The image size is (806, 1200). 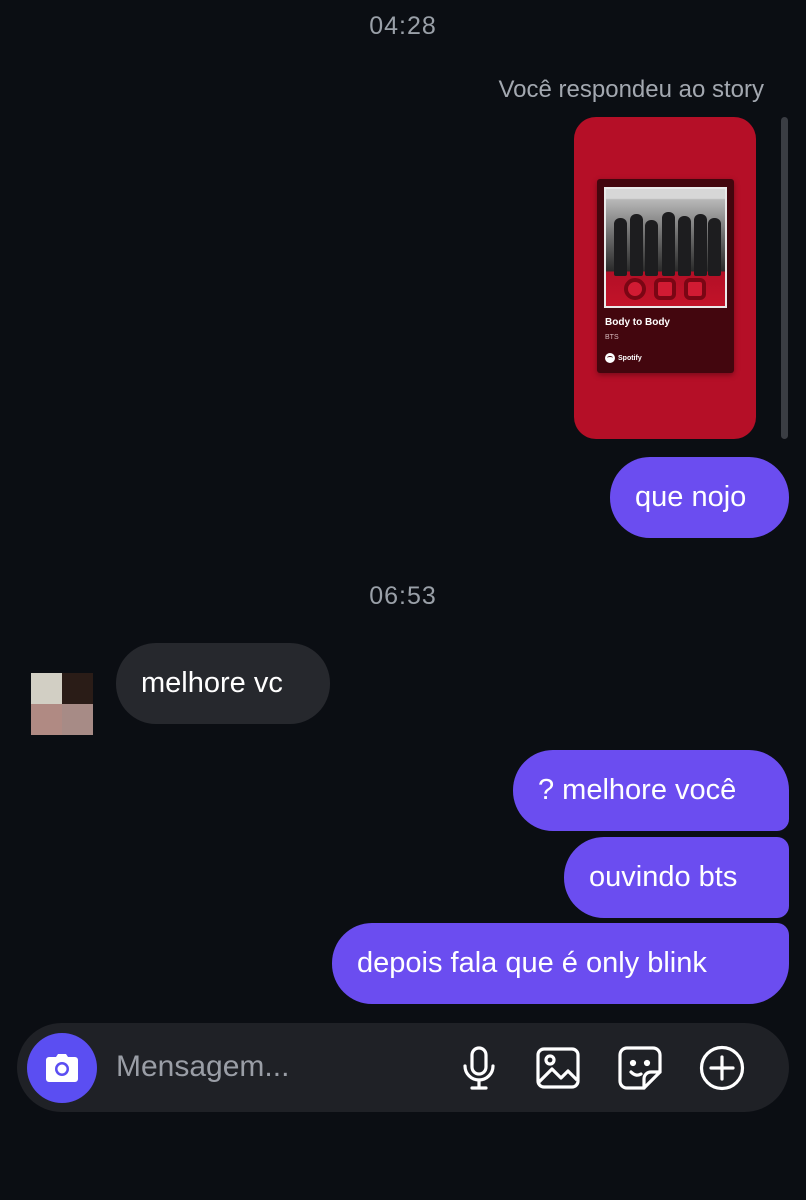 I want to click on plus-circle-icon, so click(x=722, y=1068).